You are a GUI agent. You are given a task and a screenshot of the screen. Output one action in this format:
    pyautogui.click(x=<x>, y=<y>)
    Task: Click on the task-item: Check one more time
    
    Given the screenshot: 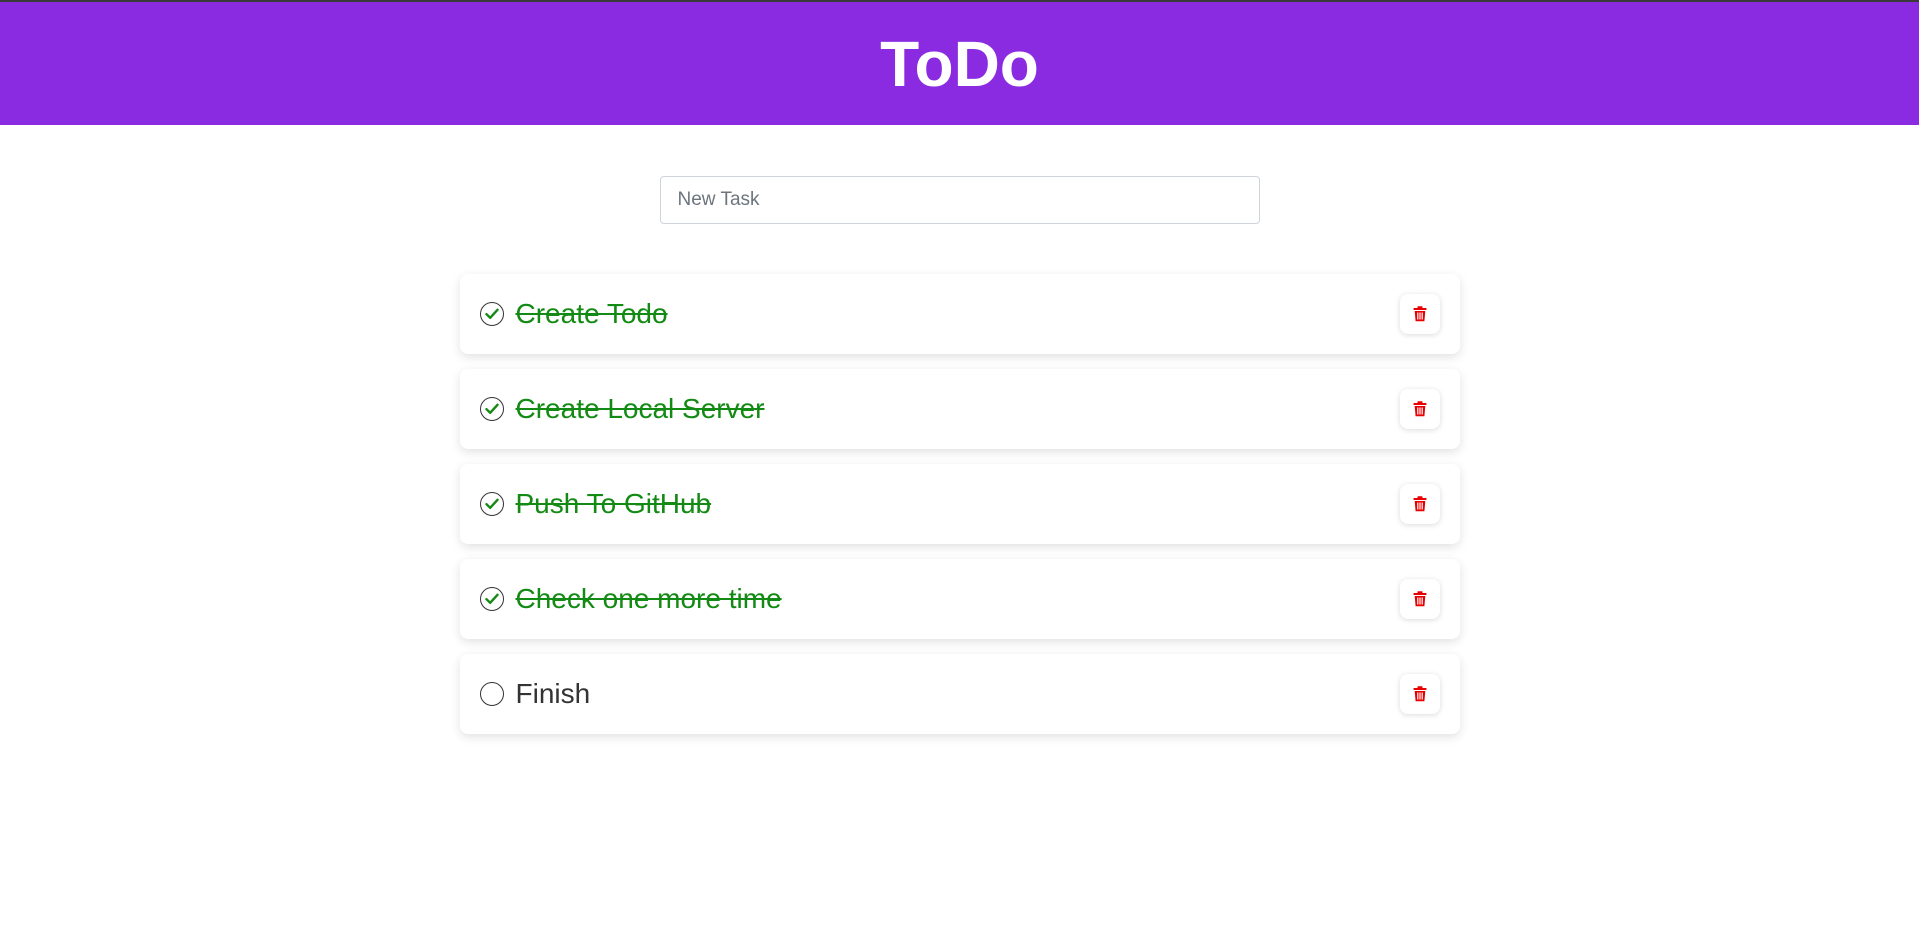 What is the action you would take?
    pyautogui.click(x=959, y=599)
    